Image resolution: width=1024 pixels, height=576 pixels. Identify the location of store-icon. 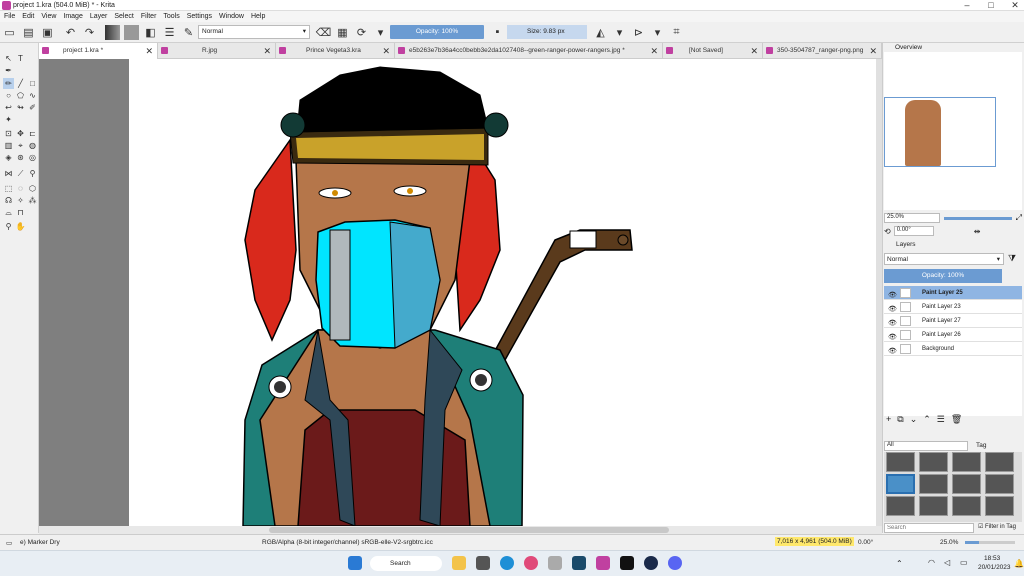
(483, 563).